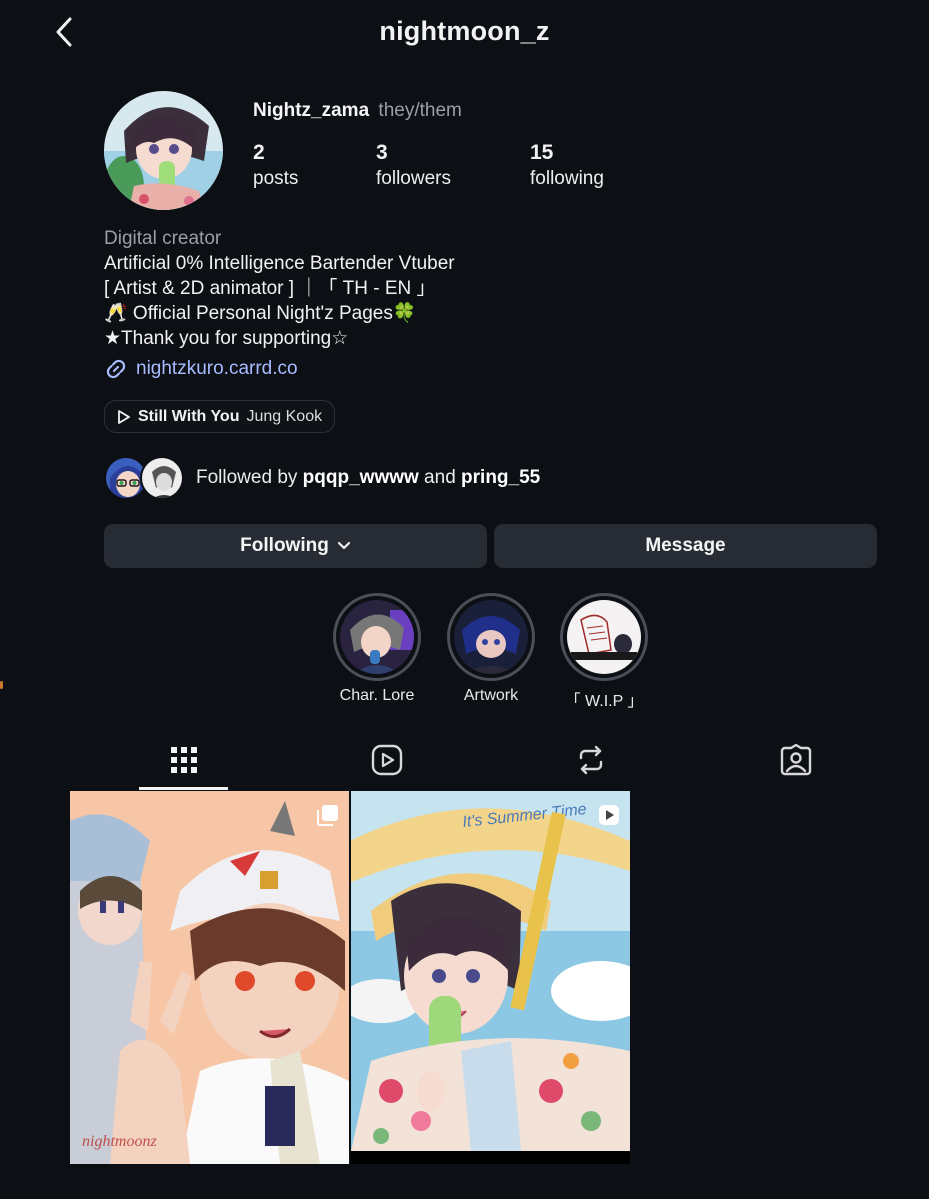 The width and height of the screenshot is (929, 1199). I want to click on play-icon, so click(124, 416).